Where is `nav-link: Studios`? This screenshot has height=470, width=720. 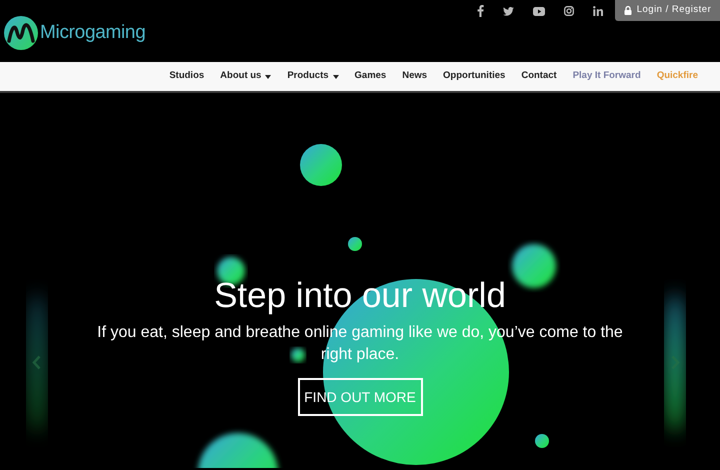 nav-link: Studios is located at coordinates (186, 76).